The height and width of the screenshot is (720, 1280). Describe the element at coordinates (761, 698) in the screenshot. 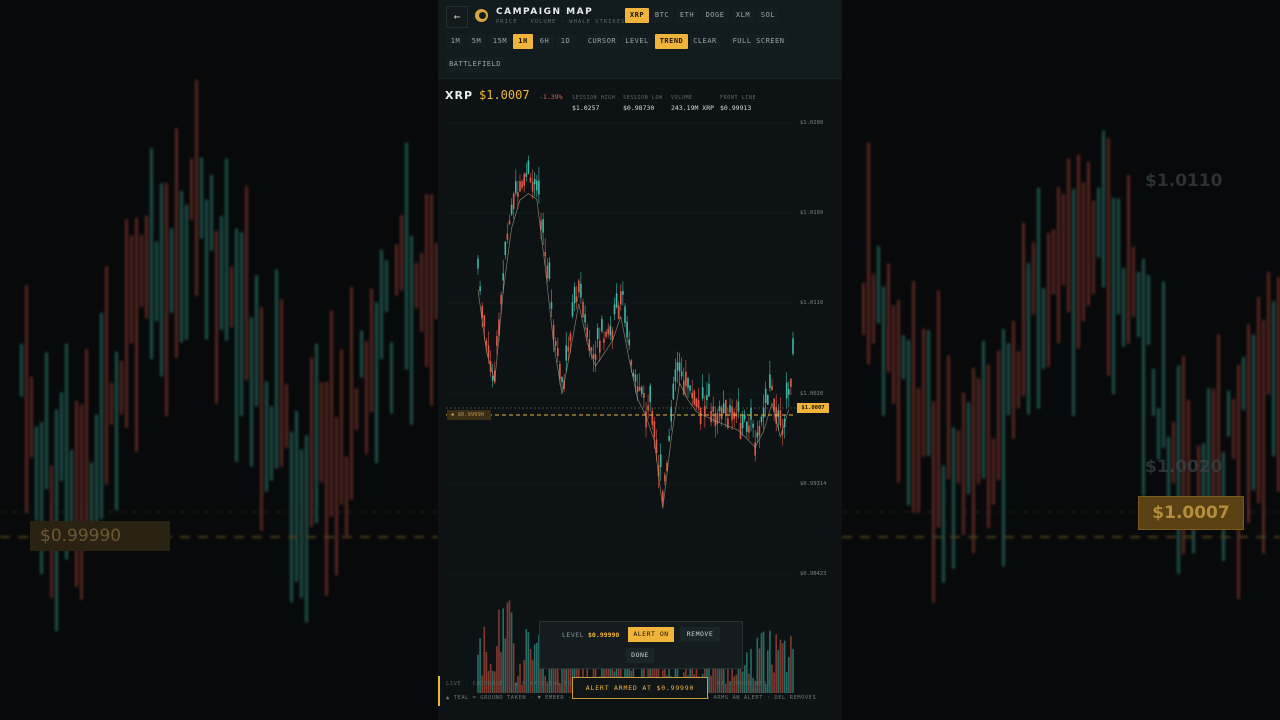

I see `footer-legend-tail: A ARMS AN ALERT · DEL REMOVES` at that location.